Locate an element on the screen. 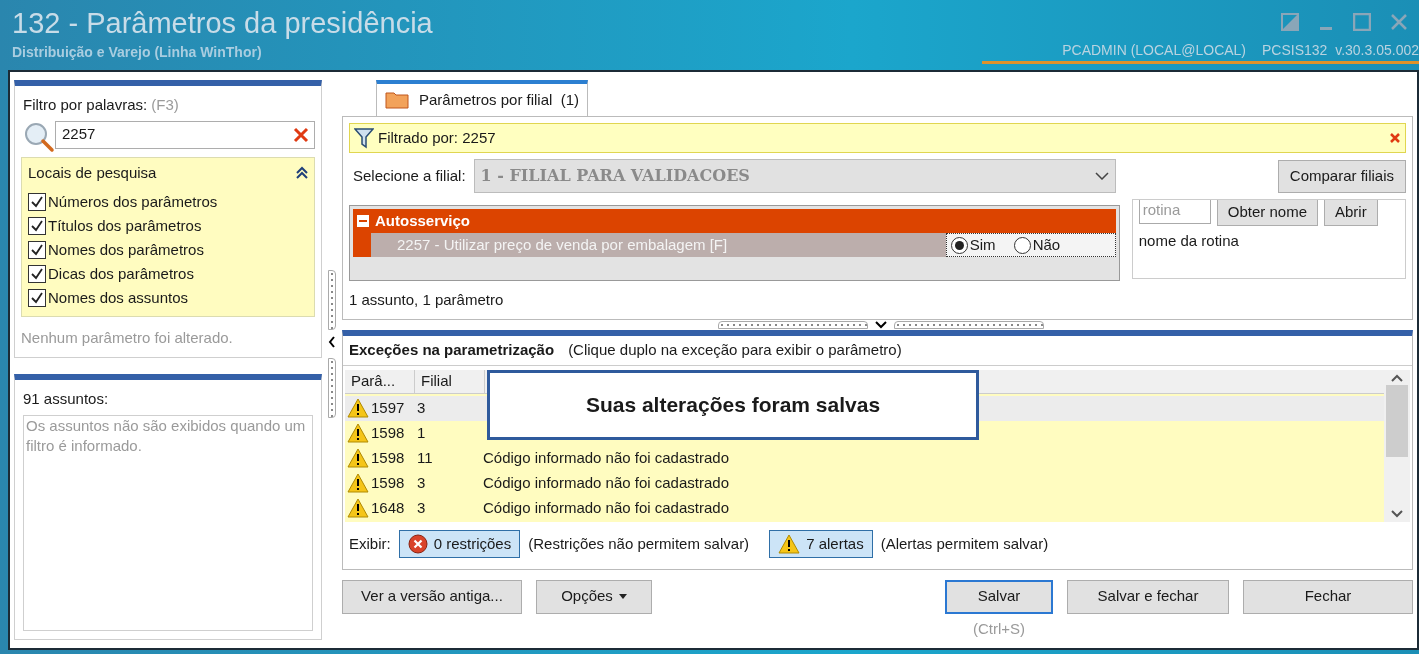 The height and width of the screenshot is (654, 1419). branch-label: Selecione a filial: is located at coordinates (409, 175).